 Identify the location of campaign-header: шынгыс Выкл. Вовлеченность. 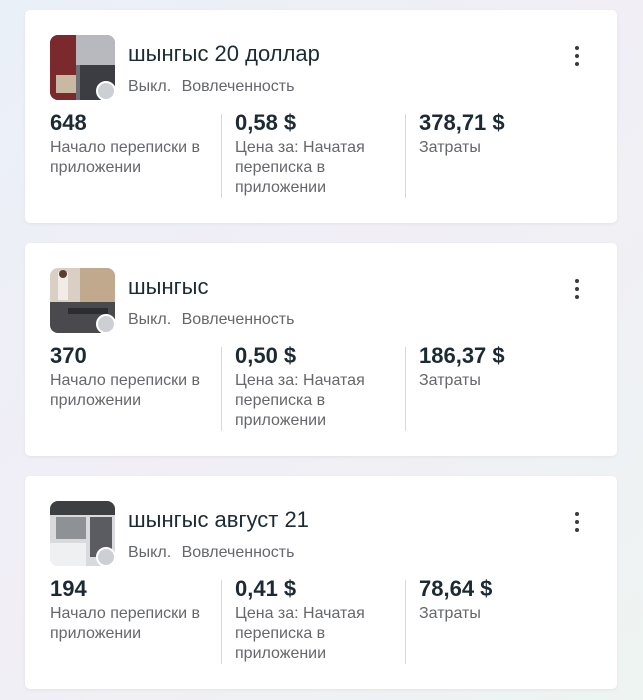
(321, 301).